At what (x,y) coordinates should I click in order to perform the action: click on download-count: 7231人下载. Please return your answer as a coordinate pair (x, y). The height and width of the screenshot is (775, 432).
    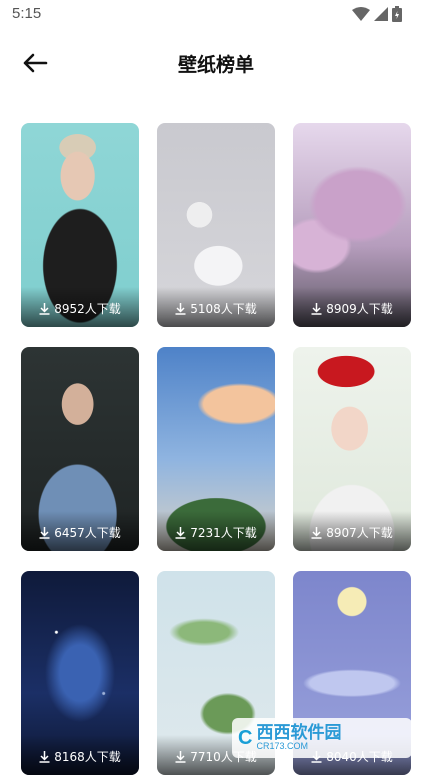
    Looking at the image, I should click on (216, 532).